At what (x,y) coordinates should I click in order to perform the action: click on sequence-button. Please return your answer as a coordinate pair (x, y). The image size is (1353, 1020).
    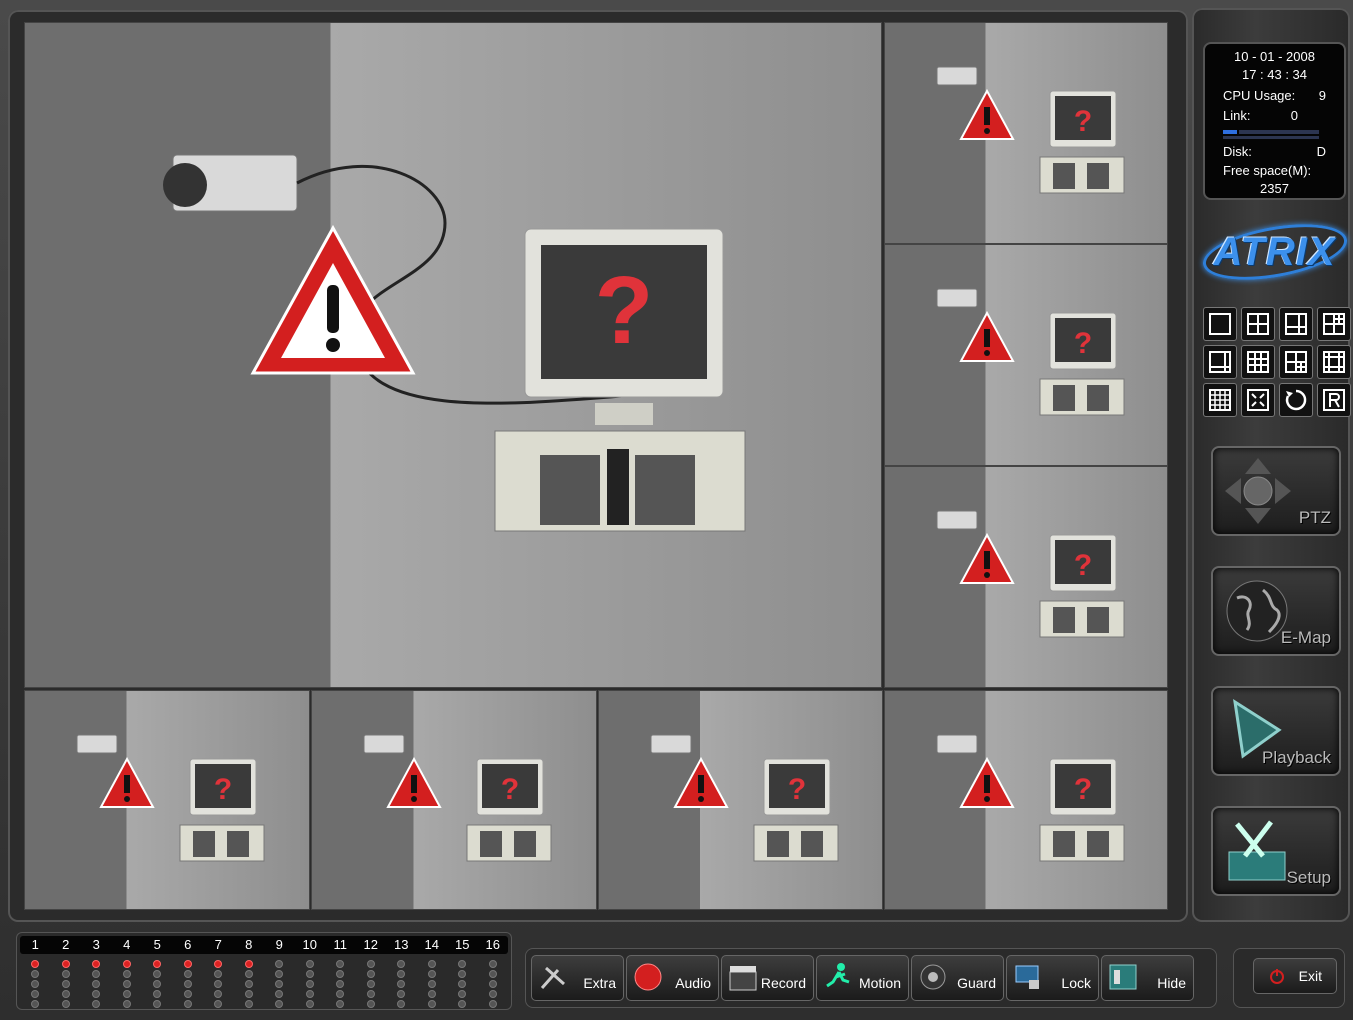
    Looking at the image, I should click on (1296, 400).